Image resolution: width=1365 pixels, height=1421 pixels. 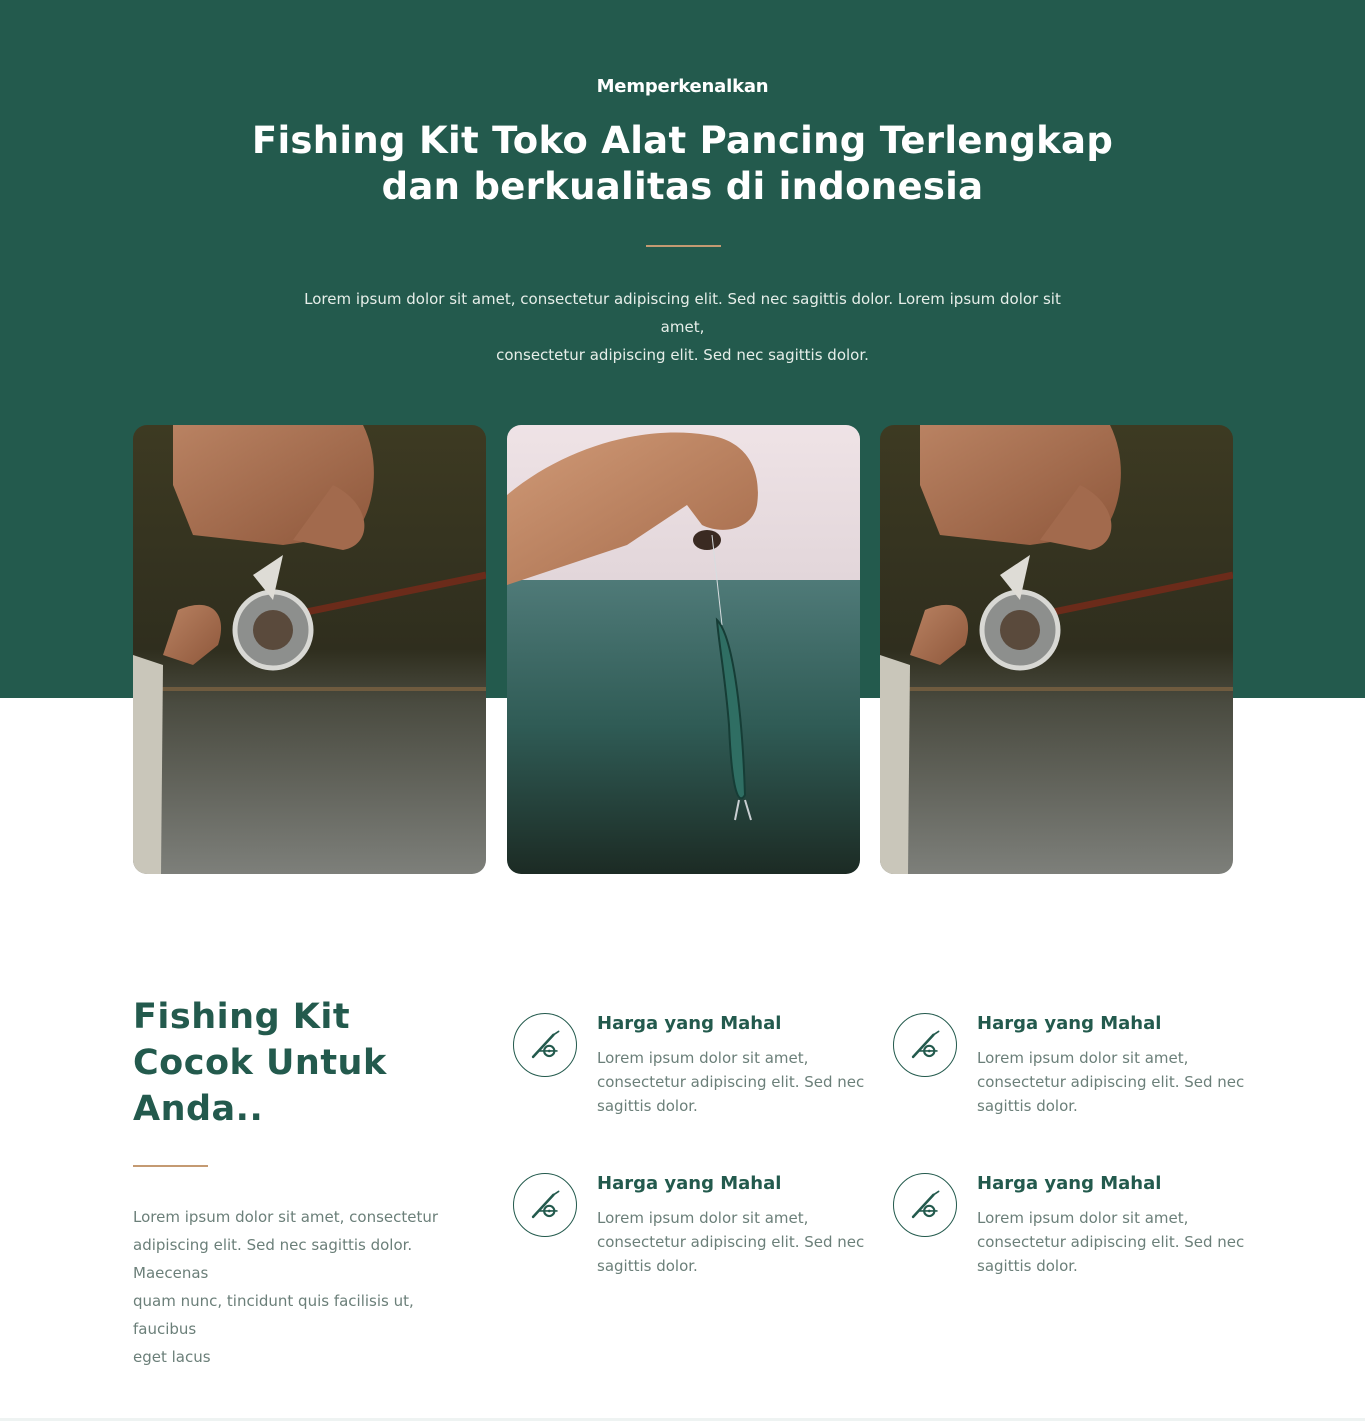 I want to click on features-title: Fishing Kit Cocok Untuk Anda.., so click(x=313, y=1063).